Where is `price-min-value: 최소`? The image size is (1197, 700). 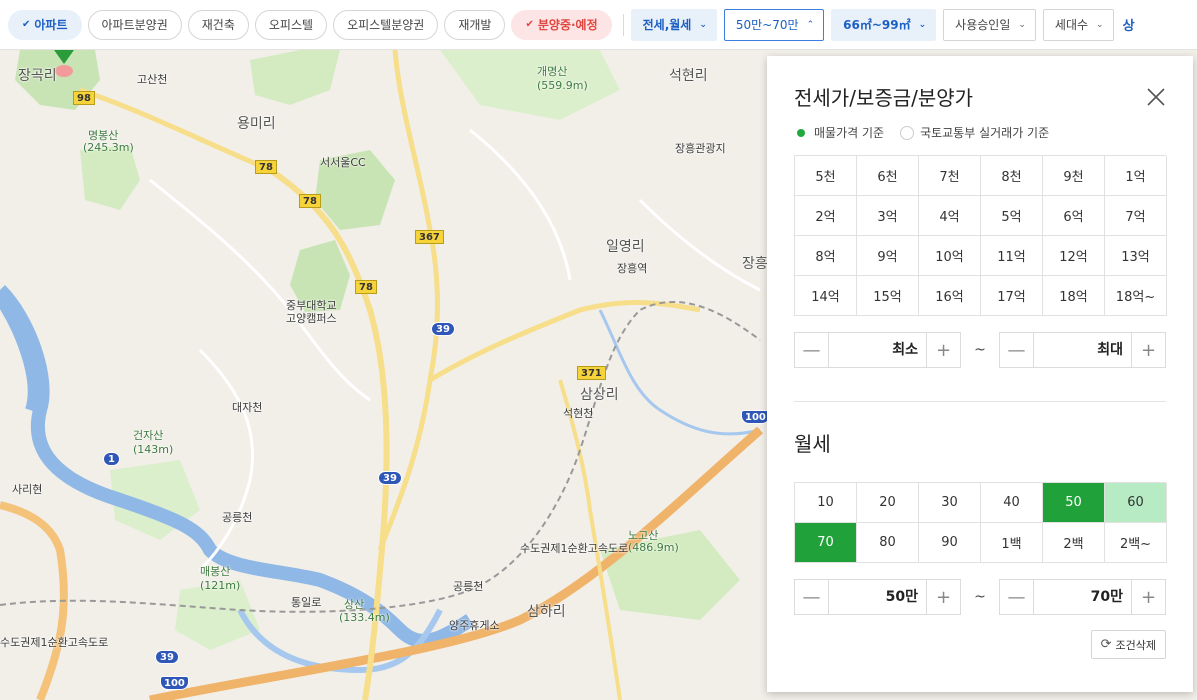 price-min-value: 최소 is located at coordinates (877, 350).